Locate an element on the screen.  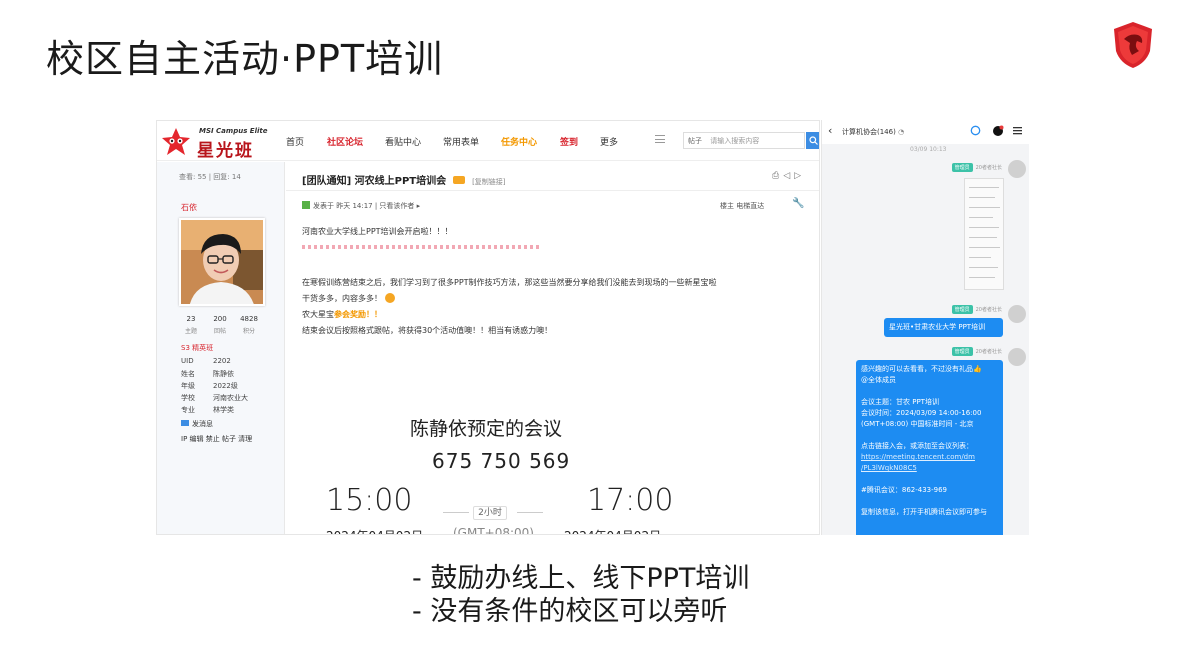
mute-icon: ◔ is located at coordinates (901, 132).